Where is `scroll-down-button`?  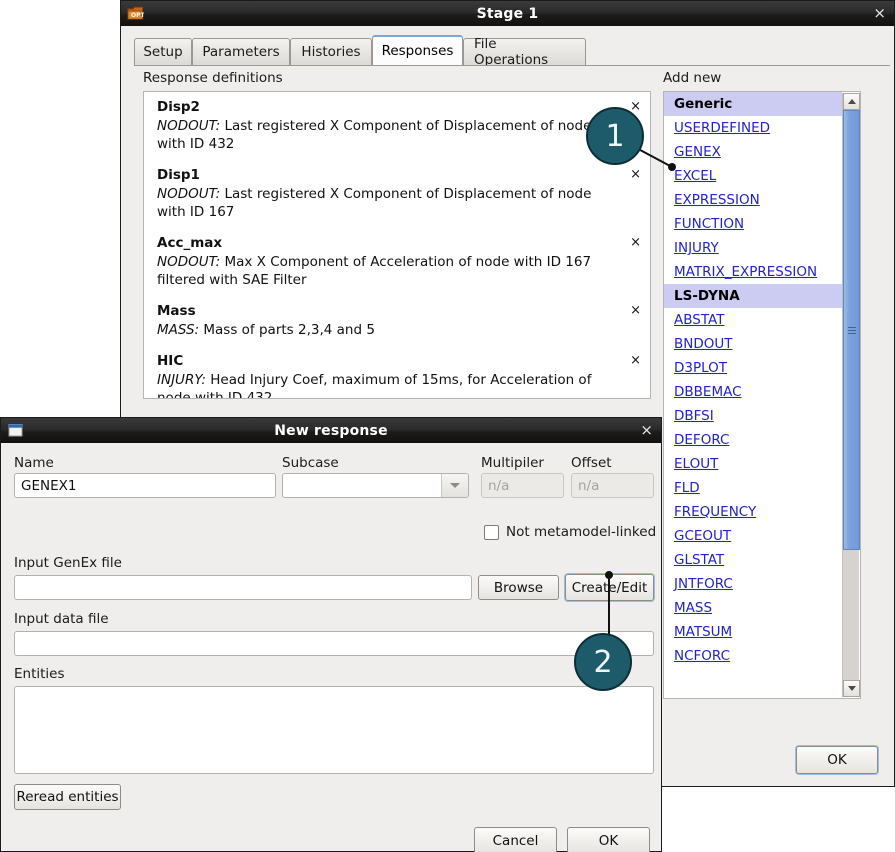
scroll-down-button is located at coordinates (851, 688).